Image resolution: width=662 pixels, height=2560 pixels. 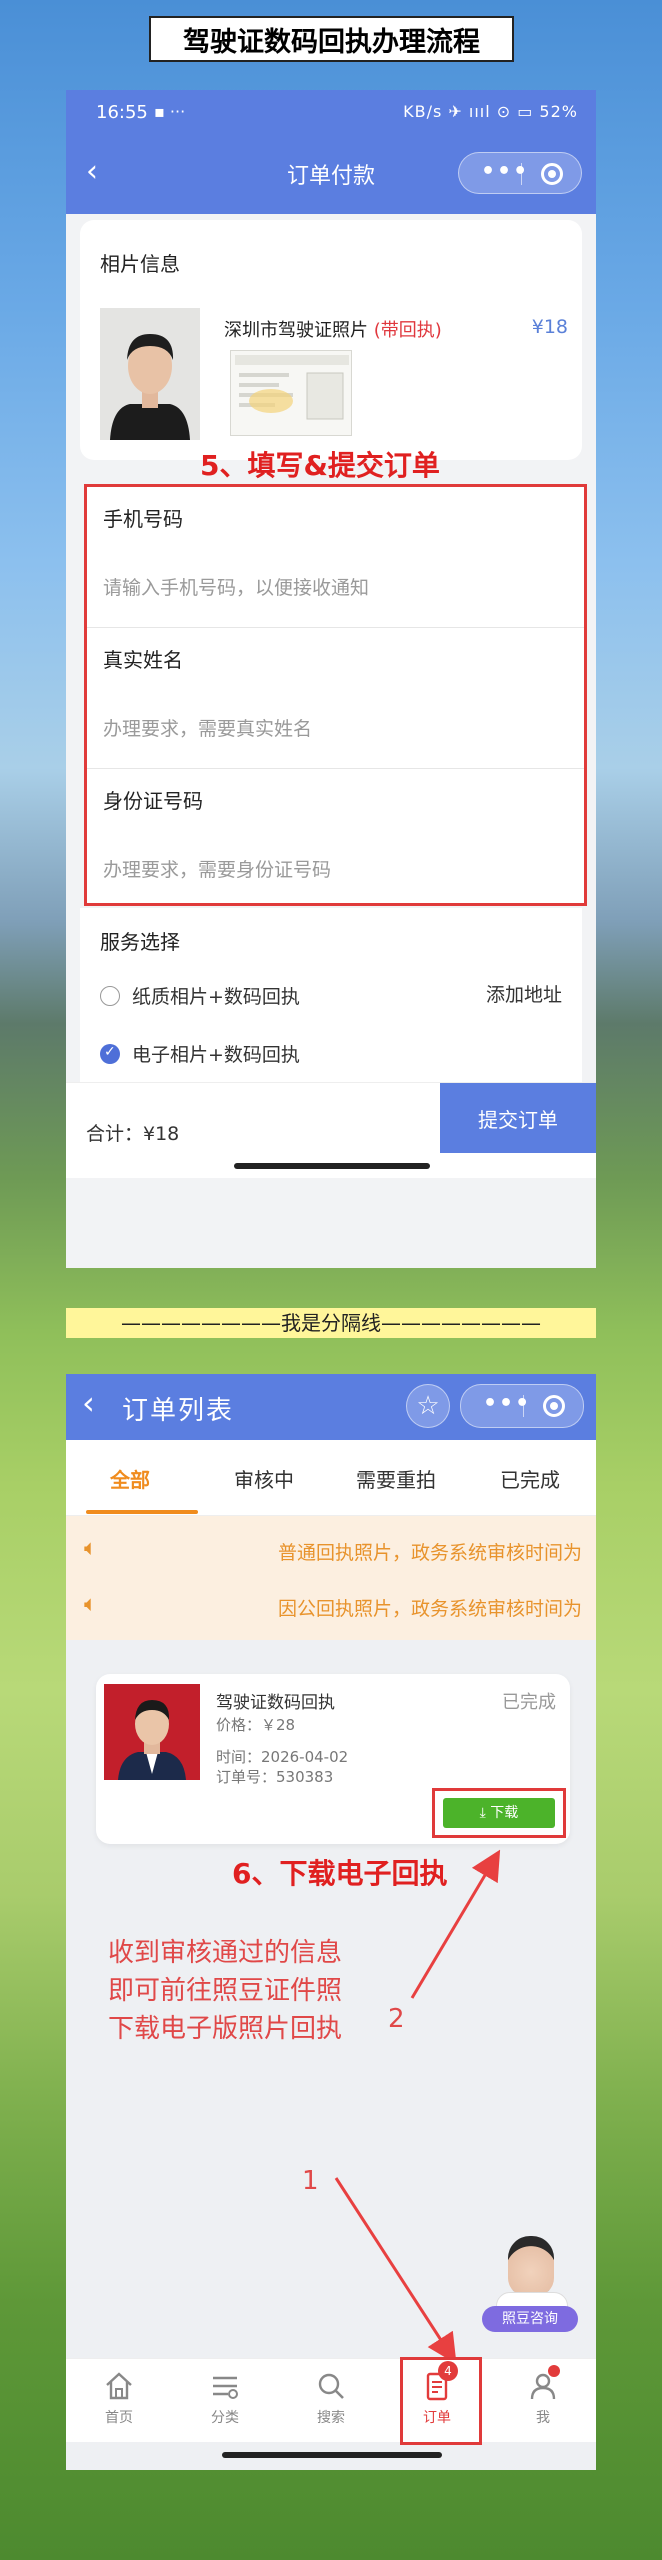 I want to click on status-indicators: KB/s ✈ ıııl ⊙ ▭ 52%, so click(x=490, y=111).